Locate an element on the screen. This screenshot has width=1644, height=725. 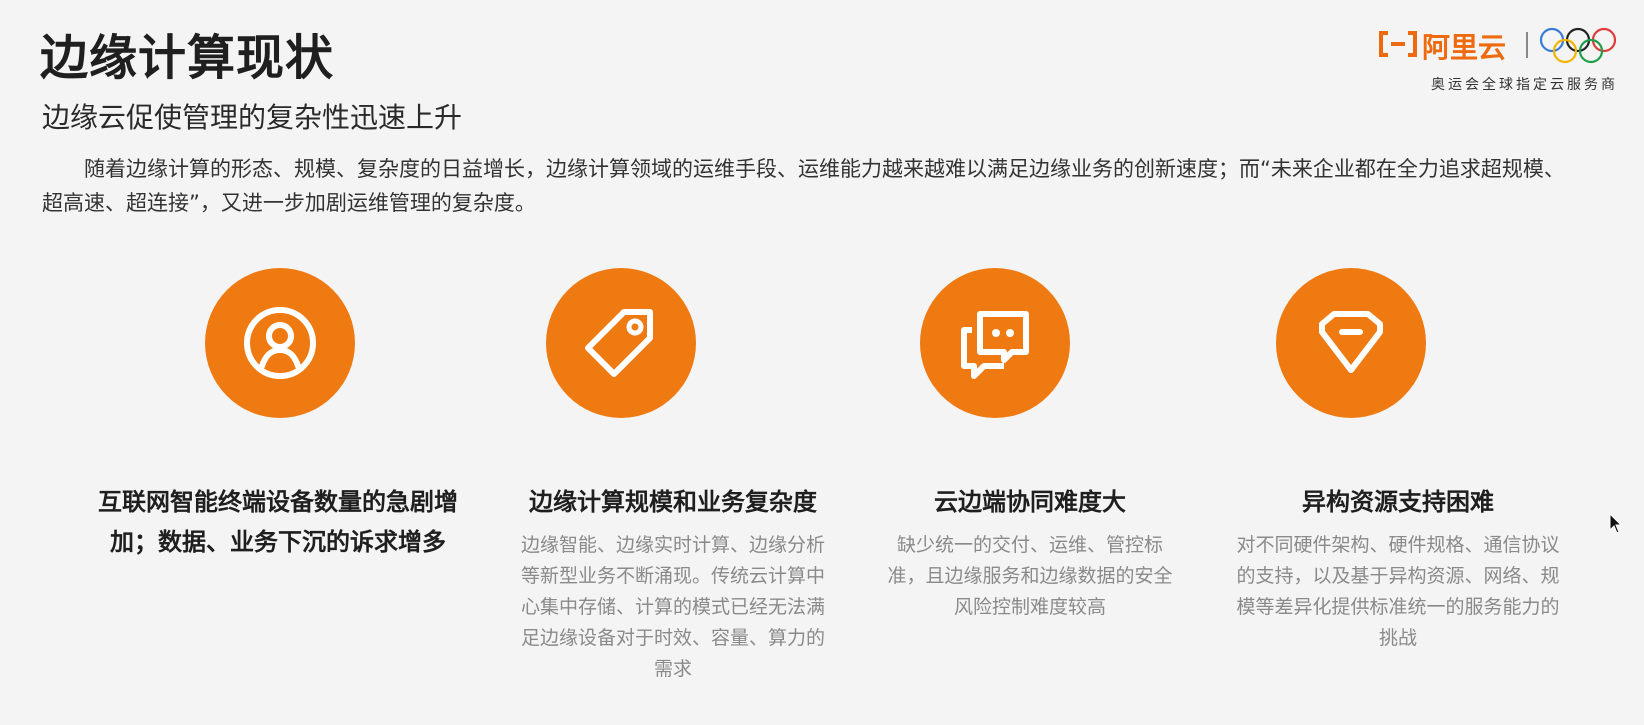
mouse-cursor-icon is located at coordinates (1616, 523).